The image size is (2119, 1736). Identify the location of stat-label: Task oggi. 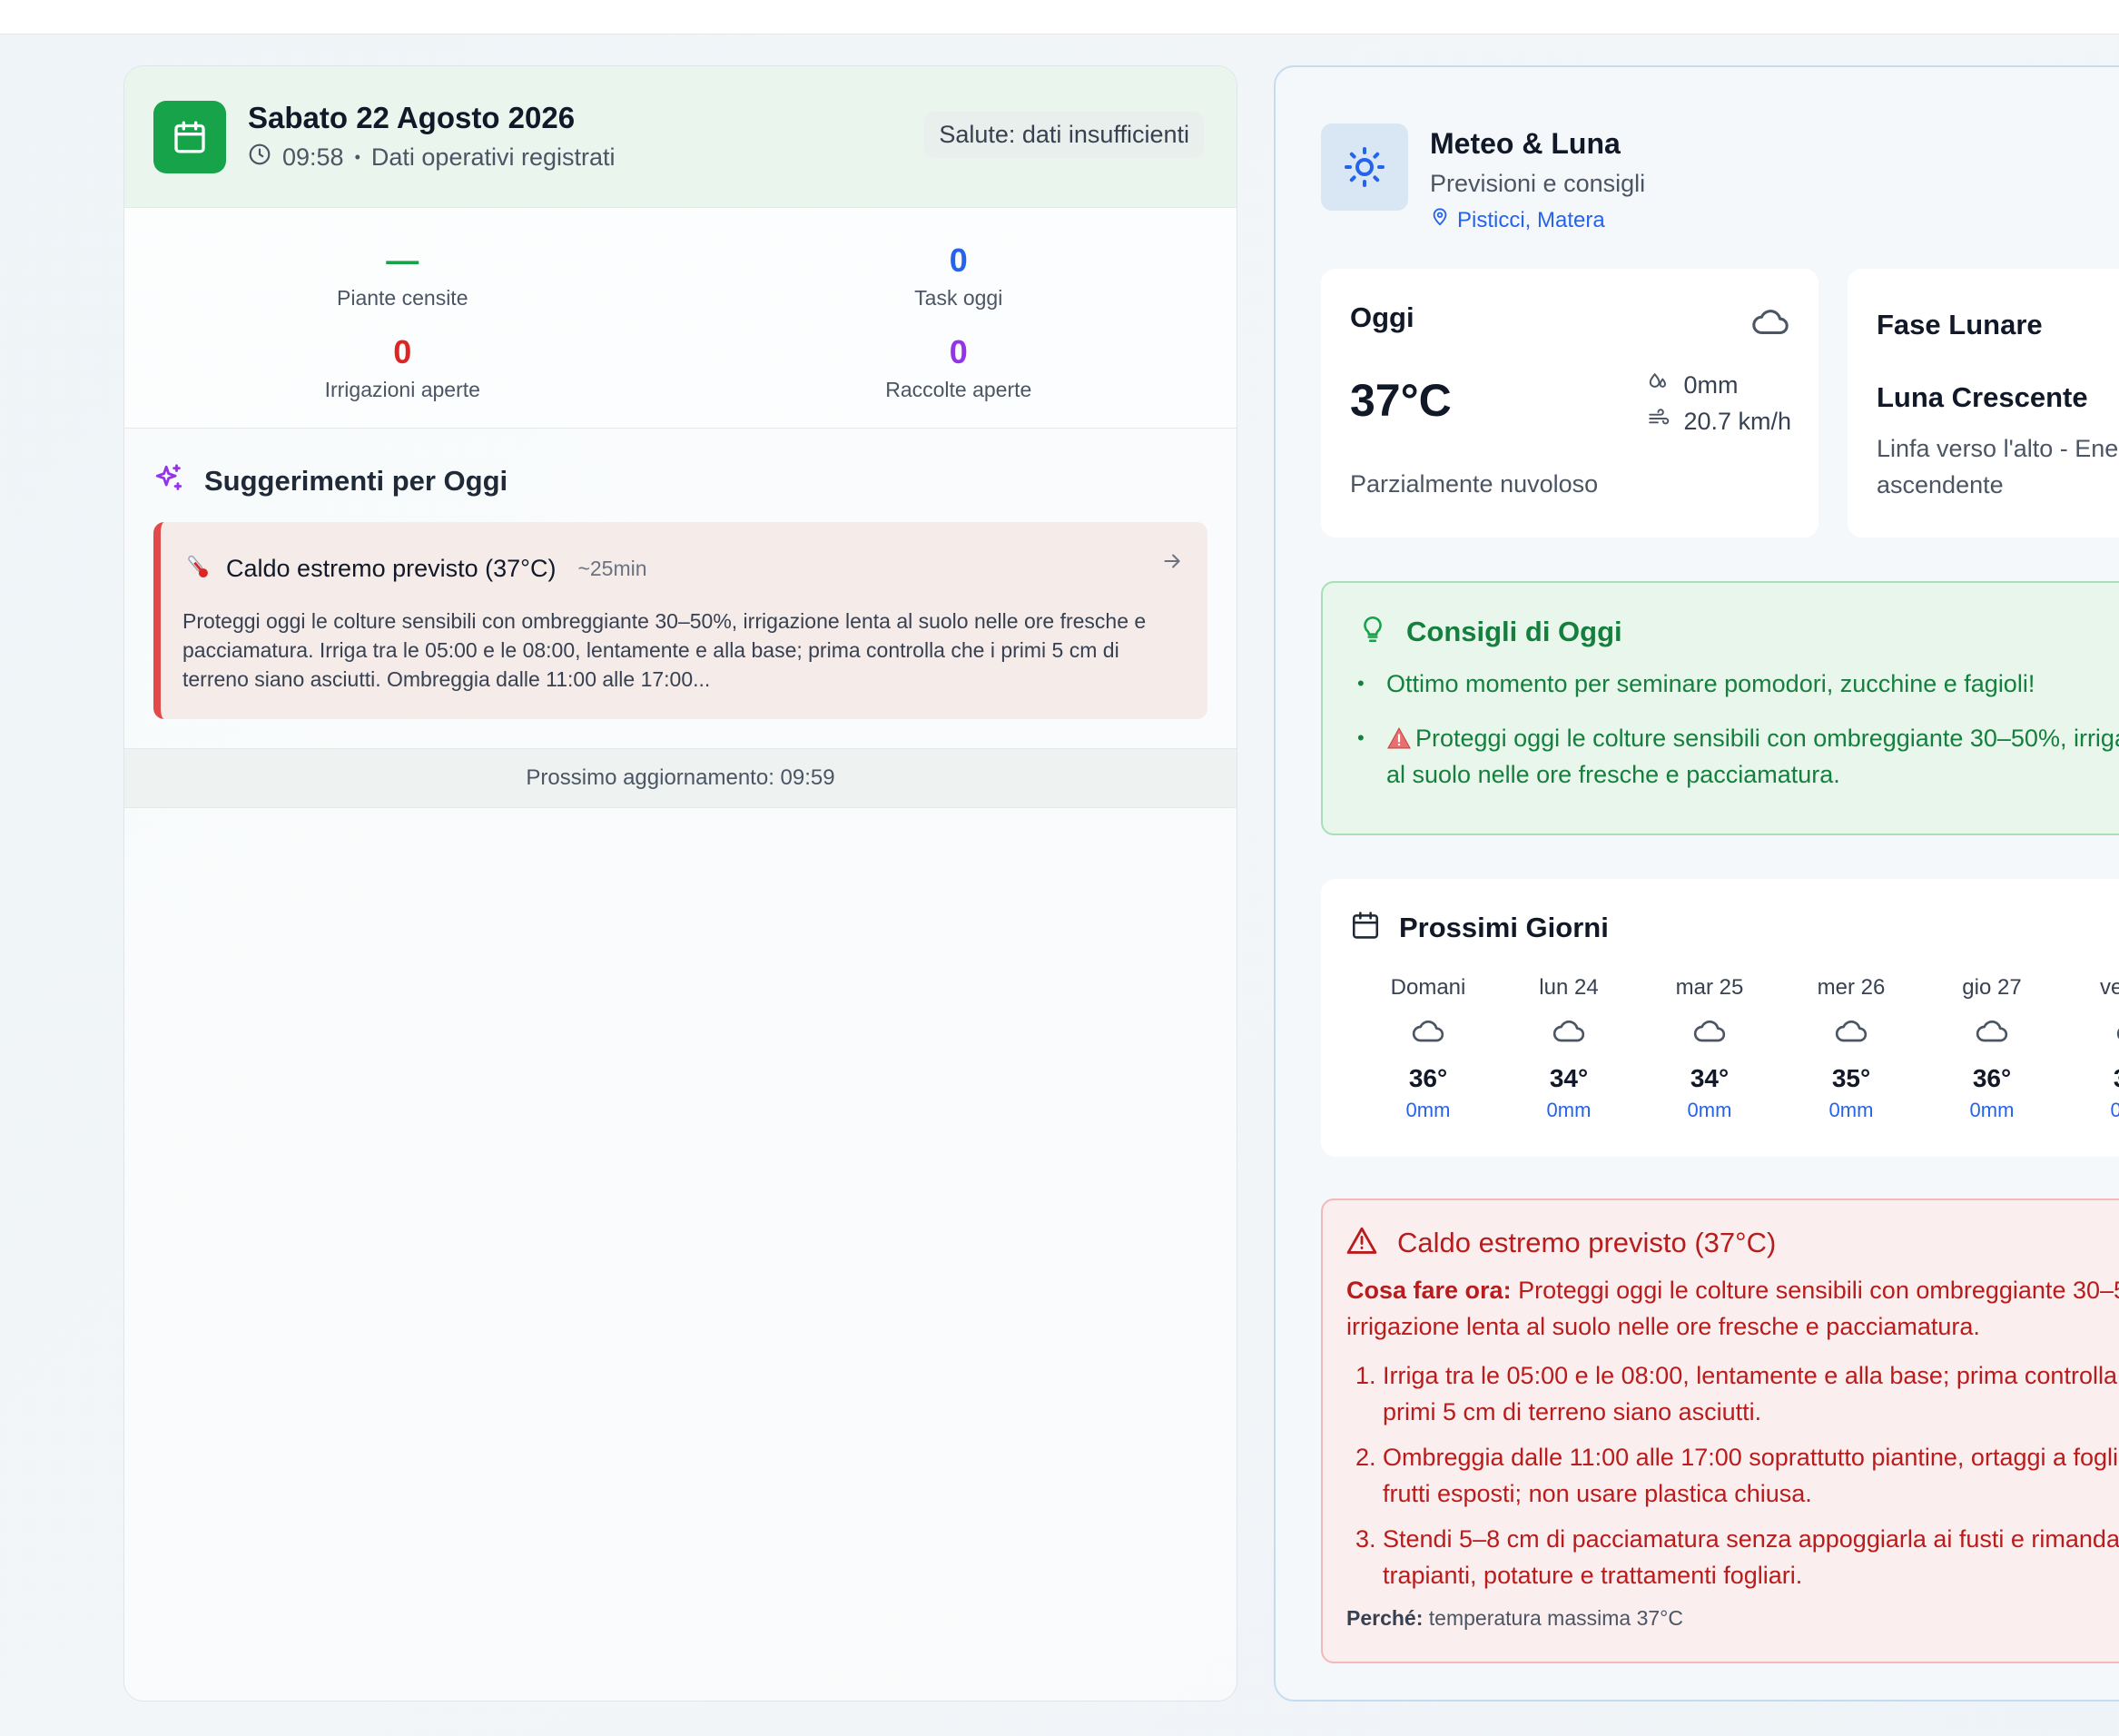
(959, 298).